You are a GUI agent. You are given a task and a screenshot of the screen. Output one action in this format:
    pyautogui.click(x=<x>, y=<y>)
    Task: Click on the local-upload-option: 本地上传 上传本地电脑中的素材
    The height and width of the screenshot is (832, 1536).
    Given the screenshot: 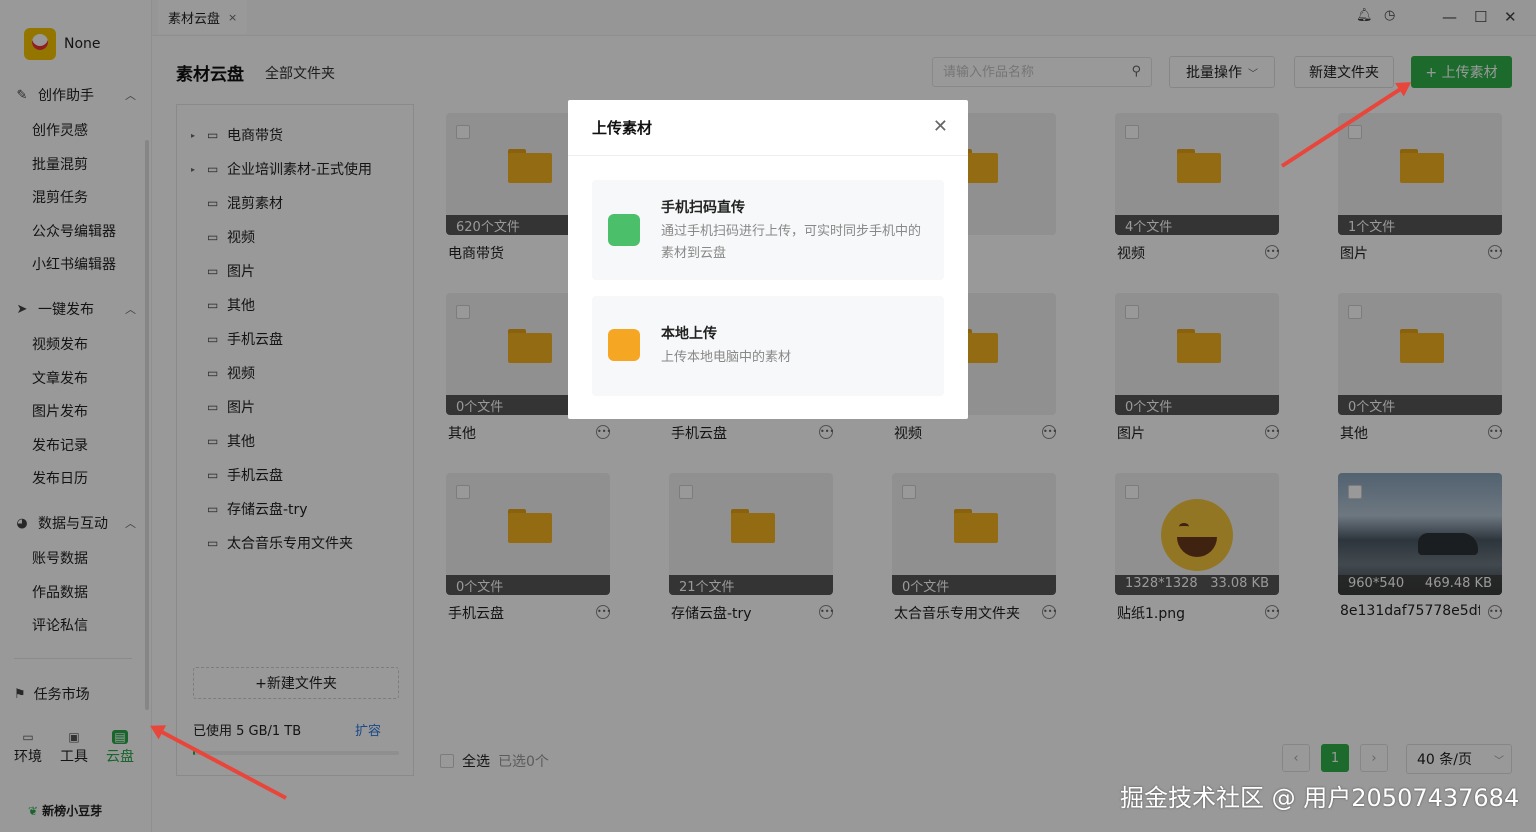 What is the action you would take?
    pyautogui.click(x=768, y=346)
    